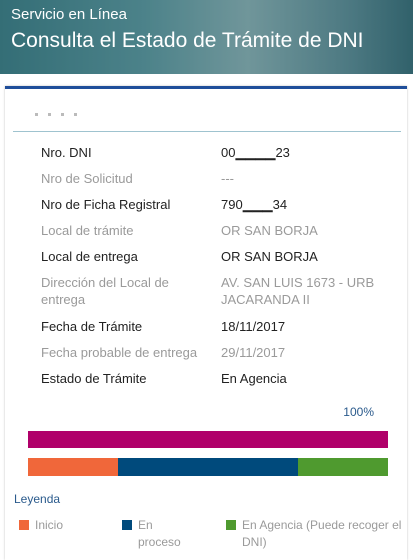 The image size is (413, 560). I want to click on field-value: 29/11/2017, so click(253, 352).